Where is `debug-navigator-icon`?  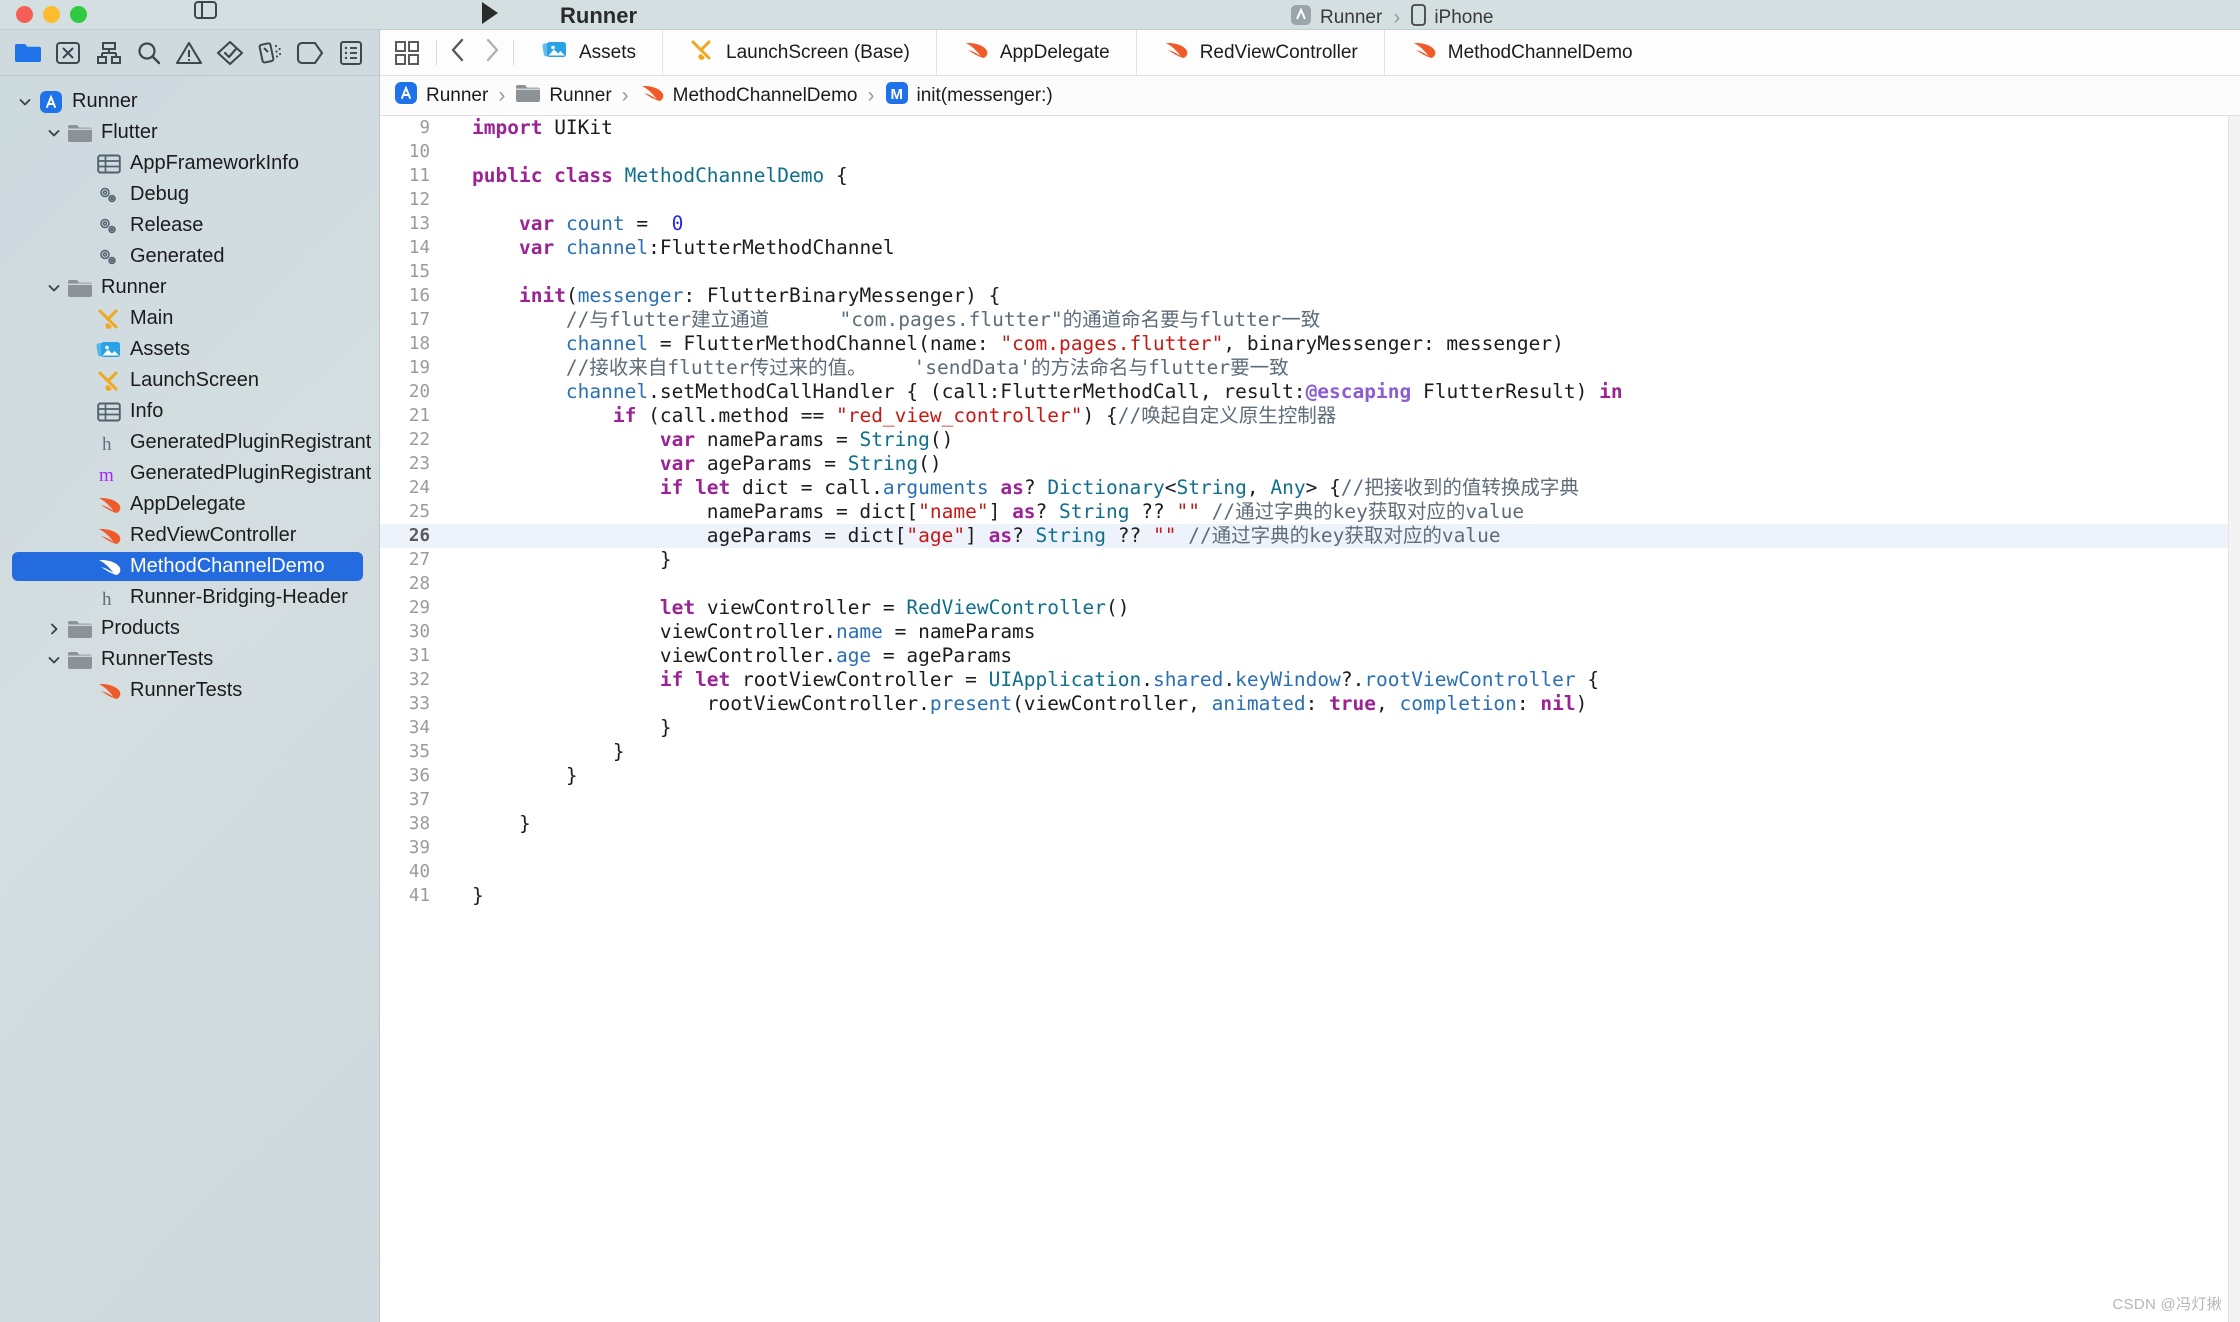 debug-navigator-icon is located at coordinates (270, 53).